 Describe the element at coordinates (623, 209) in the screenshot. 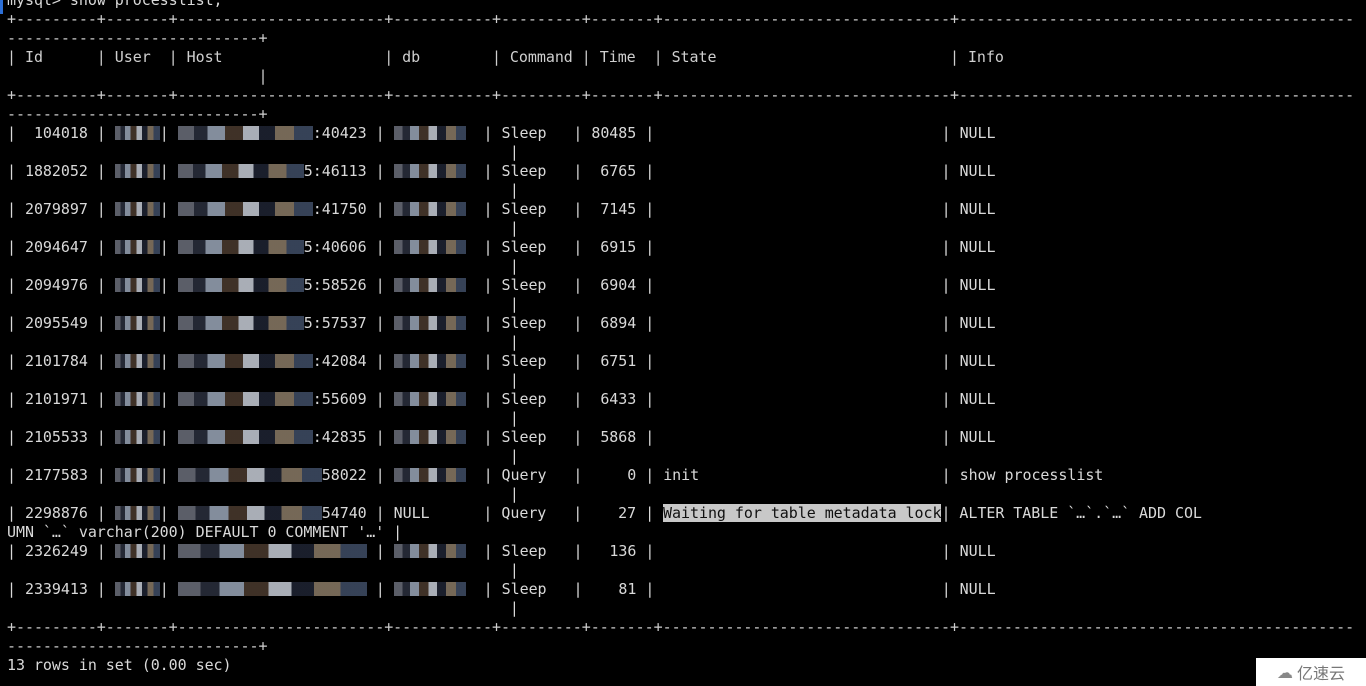

I see `row-time: 7145 |` at that location.